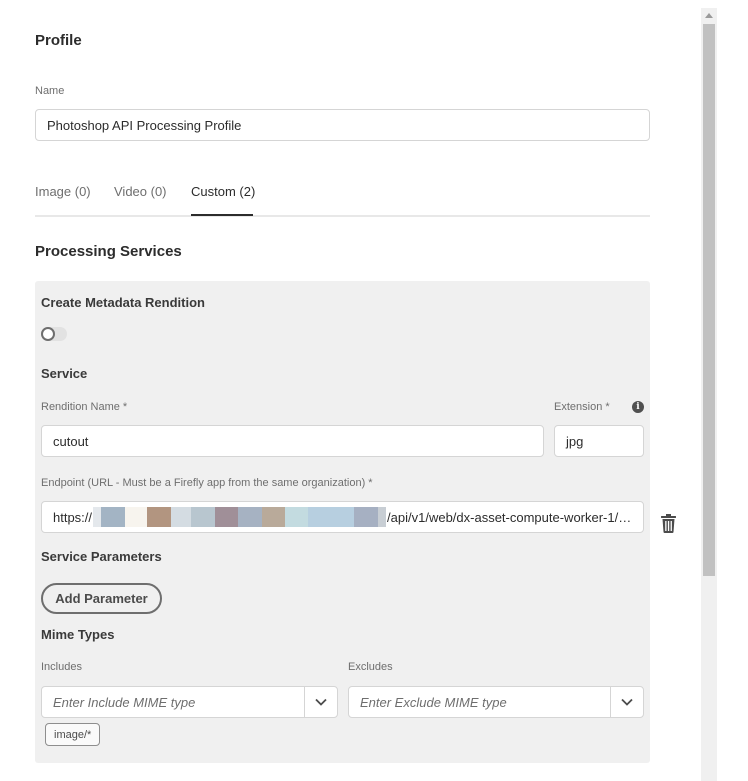 Image resolution: width=748 pixels, height=781 pixels. Describe the element at coordinates (58, 40) in the screenshot. I see `page-title: Profile` at that location.